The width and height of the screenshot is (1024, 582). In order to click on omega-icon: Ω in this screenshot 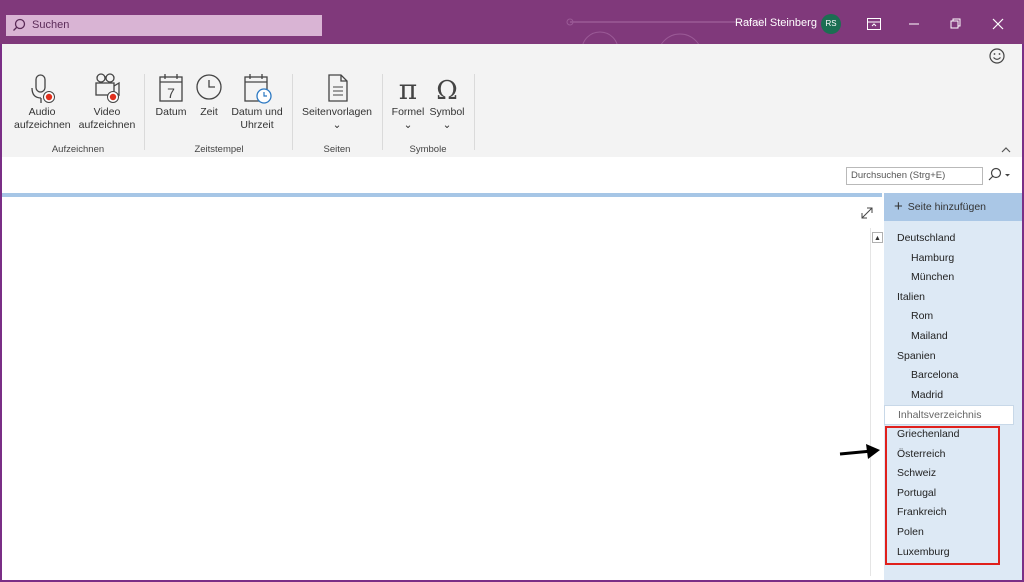, I will do `click(447, 91)`.